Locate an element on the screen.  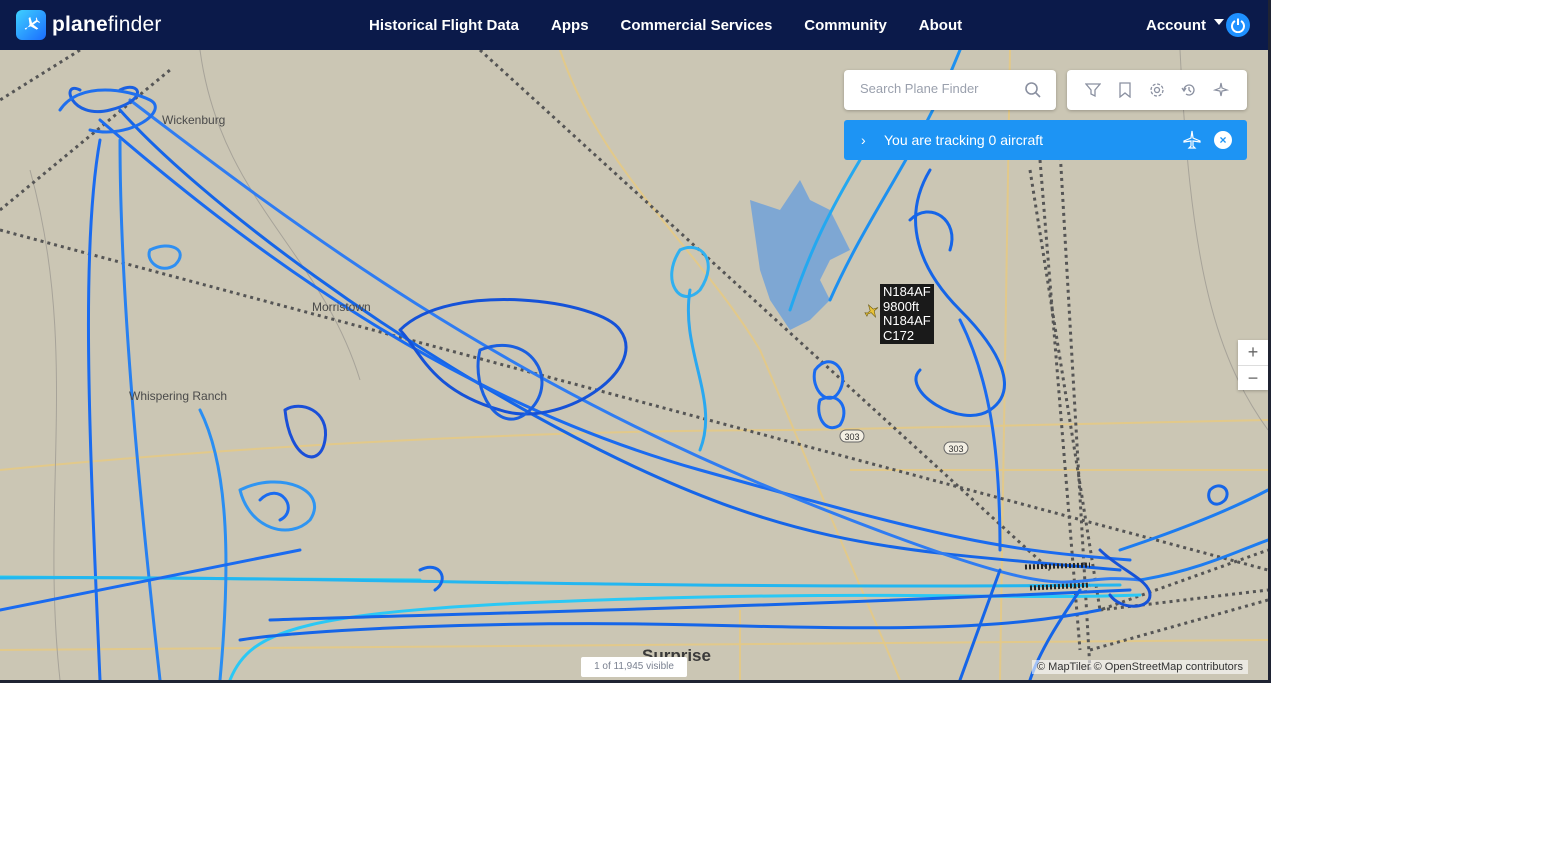
flight-altitude: 9800ft is located at coordinates (901, 306).